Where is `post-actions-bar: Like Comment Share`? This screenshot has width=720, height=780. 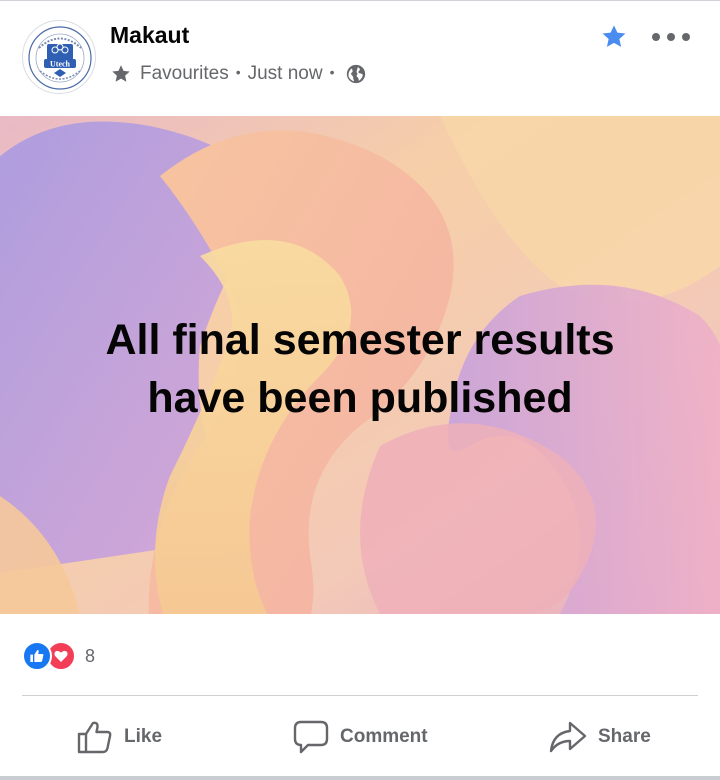
post-actions-bar: Like Comment Share is located at coordinates (360, 738).